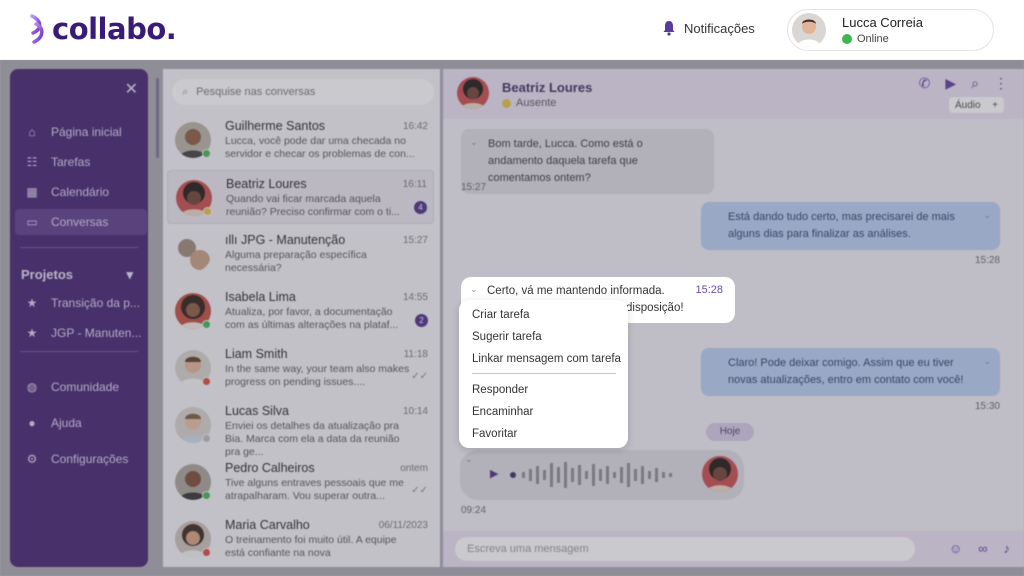  What do you see at coordinates (506, 103) in the screenshot?
I see `away-status-icon` at bounding box center [506, 103].